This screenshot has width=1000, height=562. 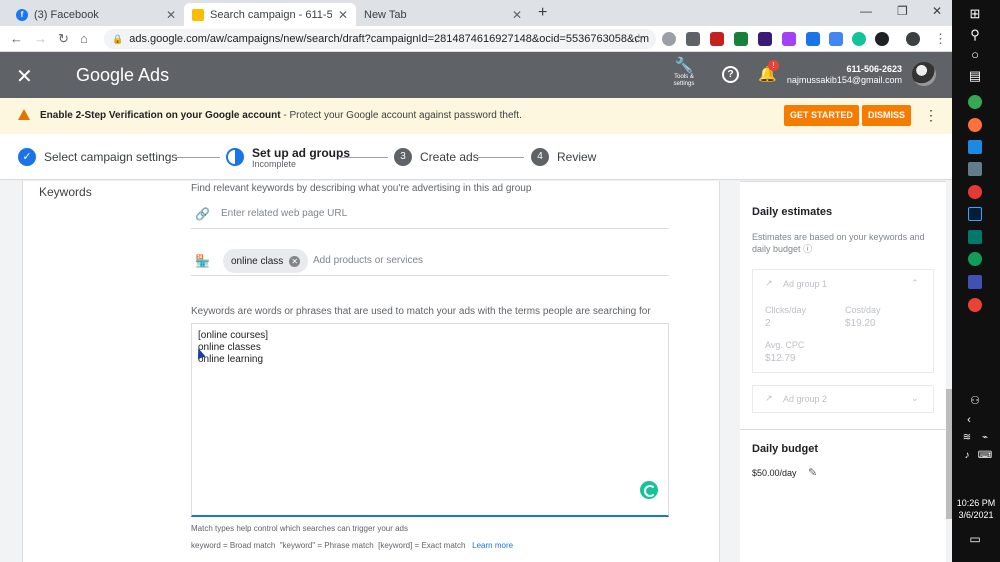 What do you see at coordinates (16, 38) in the screenshot?
I see `back-icon: ←` at bounding box center [16, 38].